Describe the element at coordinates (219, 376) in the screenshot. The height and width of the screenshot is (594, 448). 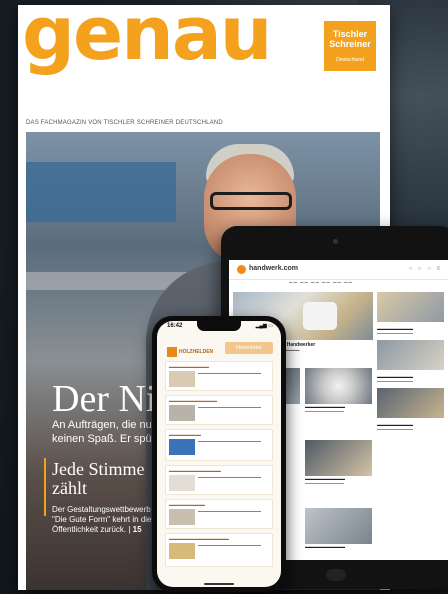
I see `newsletter-item: ▬▬▬▬▬▬▬▬▬▬ ▬▬▬▬▬▬▬▬▬▬▬▬▬▬▬▬▬▬▬▬▬` at that location.